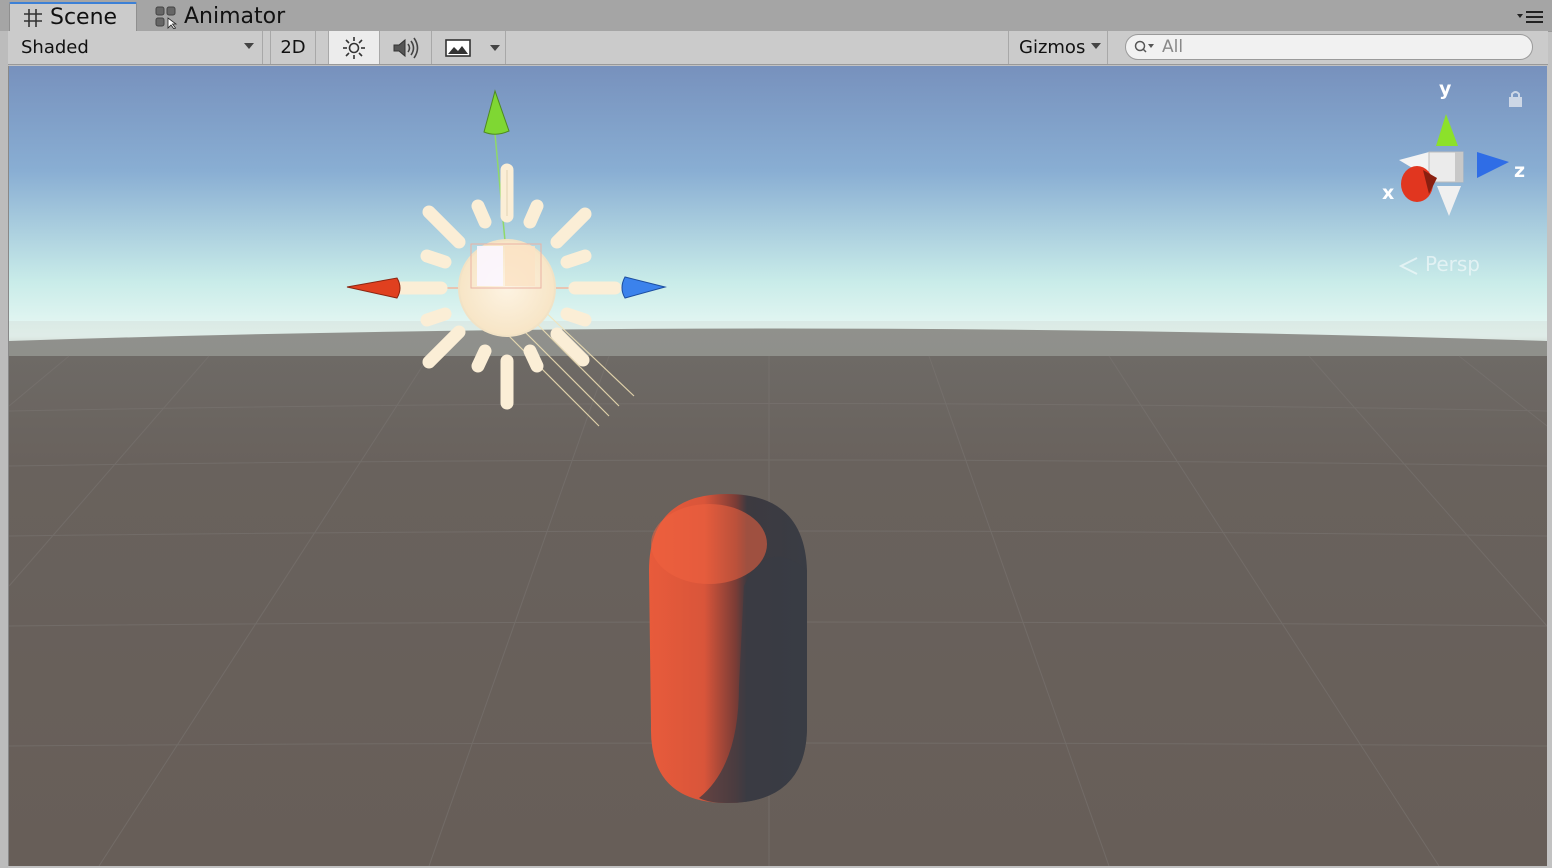  I want to click on image-icon, so click(458, 47).